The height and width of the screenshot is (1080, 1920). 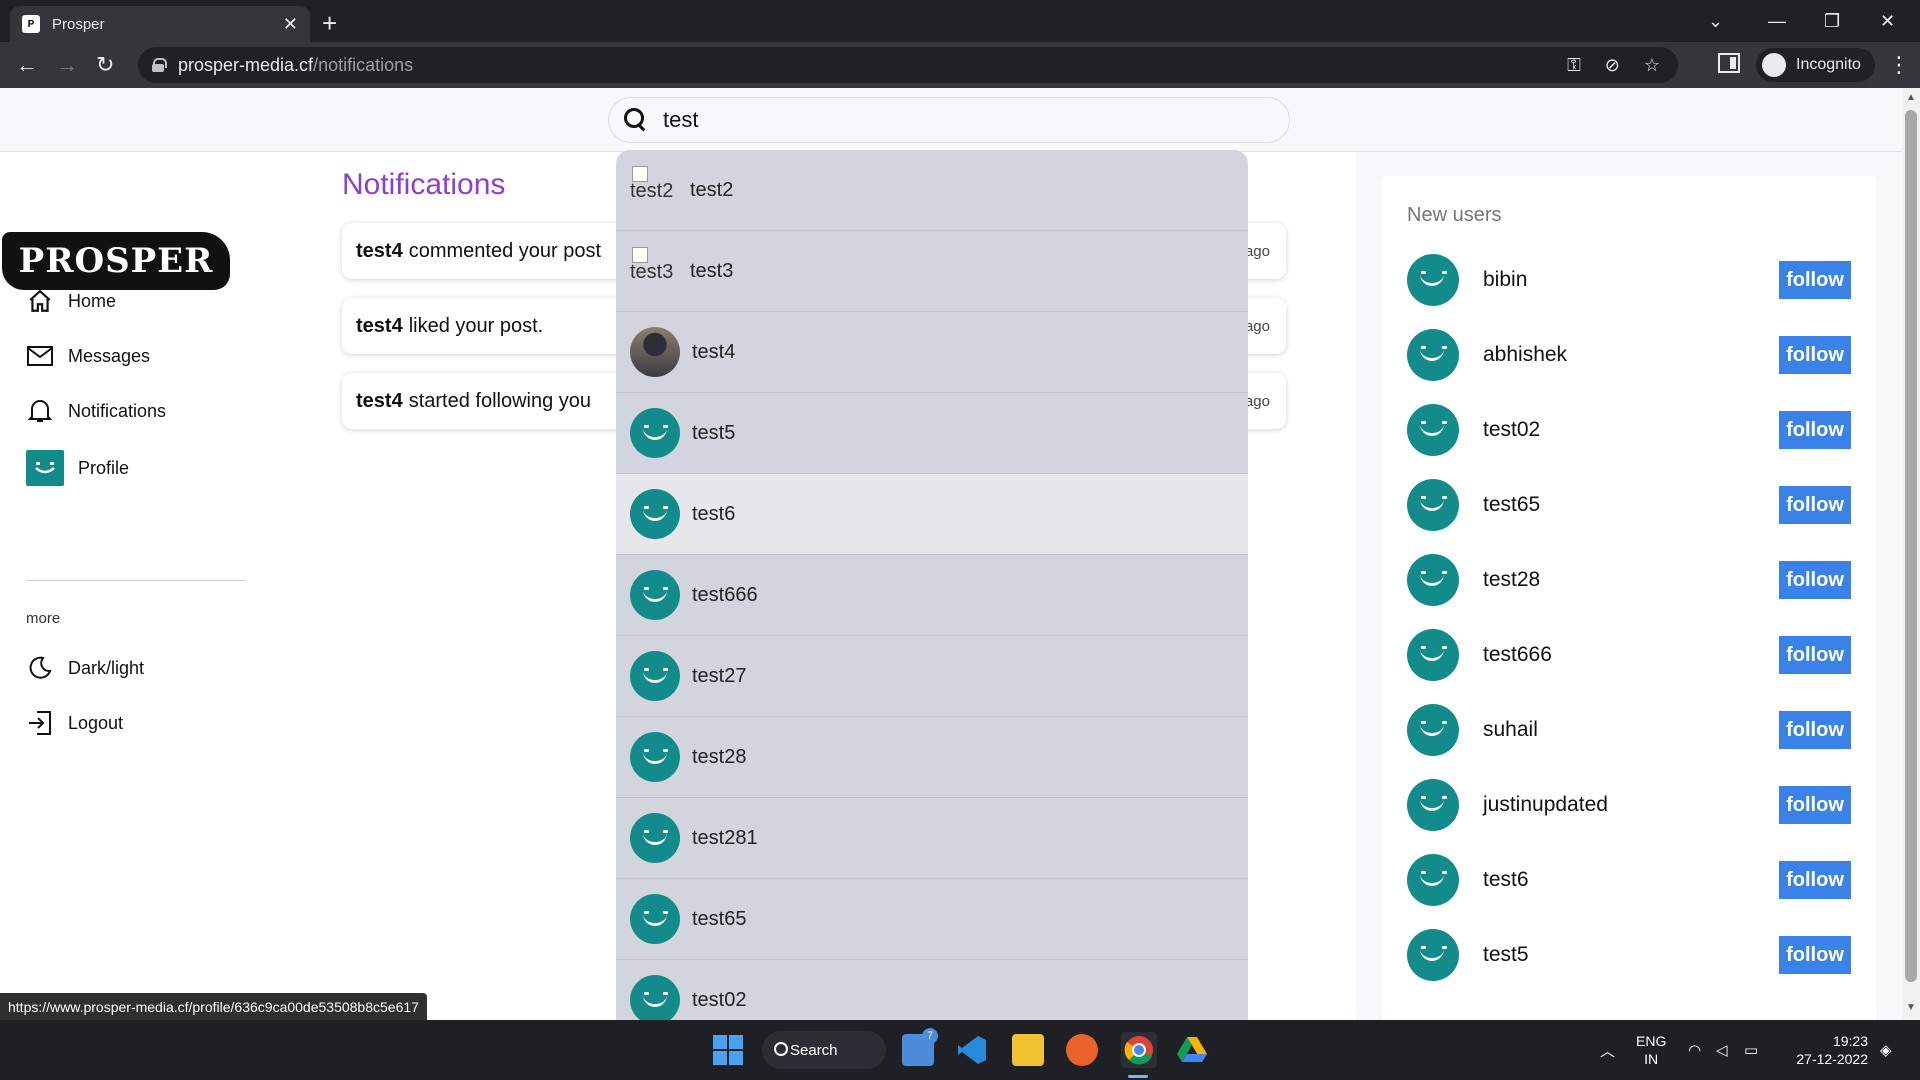 What do you see at coordinates (1028, 1050) in the screenshot?
I see `file-explorer-icon` at bounding box center [1028, 1050].